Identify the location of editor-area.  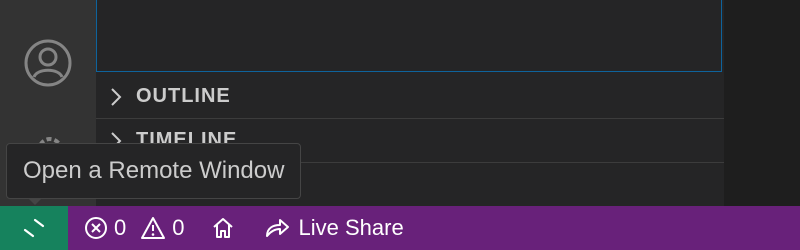
(762, 103).